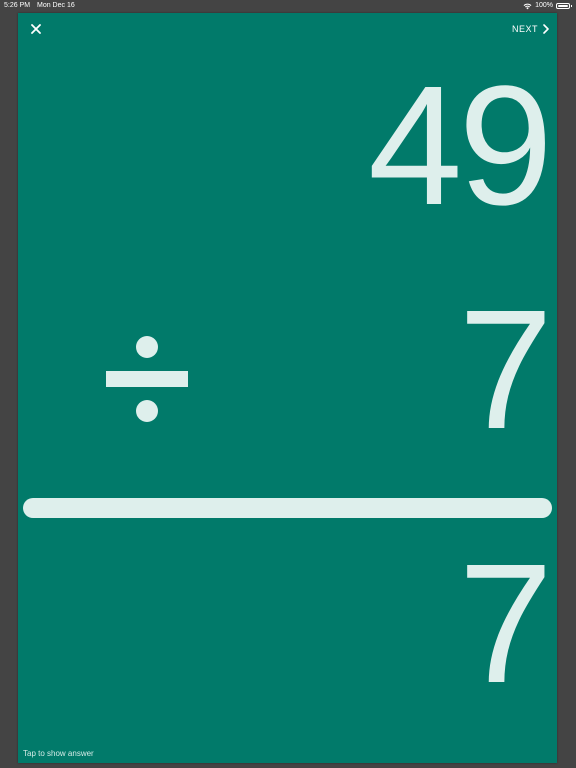 This screenshot has height=768, width=576. Describe the element at coordinates (544, 5) in the screenshot. I see `battery-percentage: 100%` at that location.